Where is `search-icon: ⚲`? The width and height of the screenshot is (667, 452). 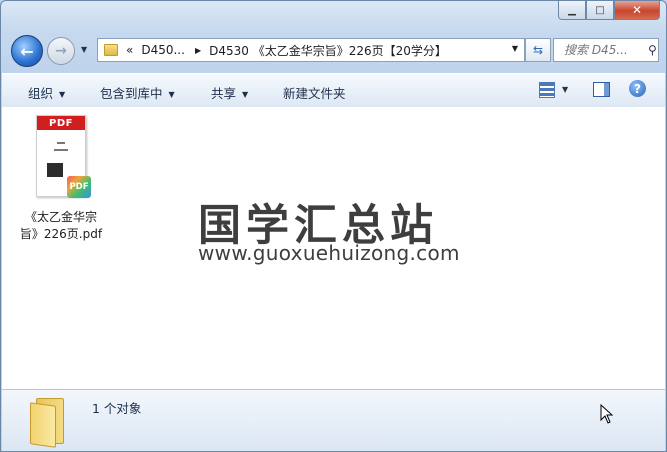 search-icon: ⚲ is located at coordinates (652, 50).